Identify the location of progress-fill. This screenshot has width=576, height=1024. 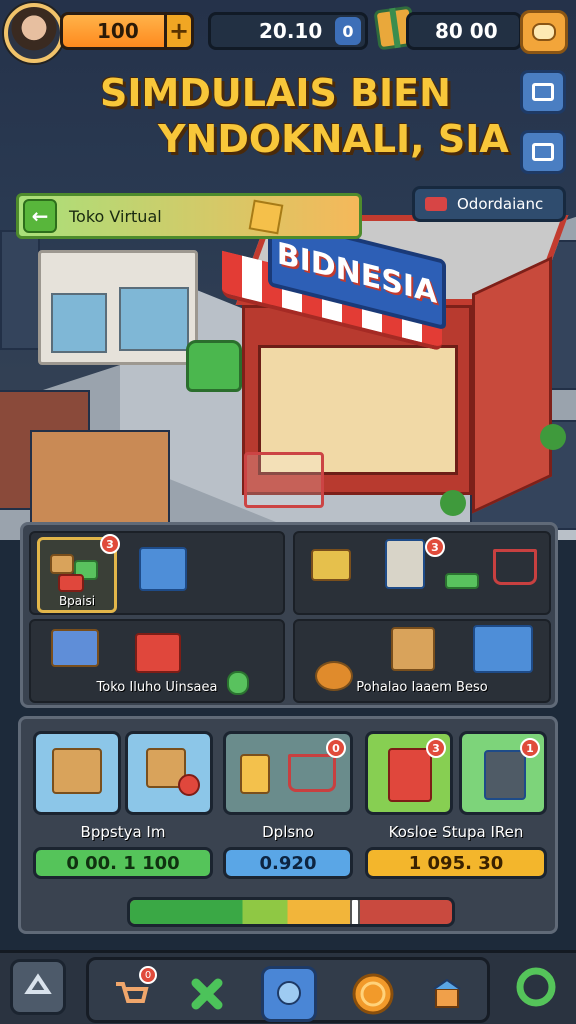
(243, 912).